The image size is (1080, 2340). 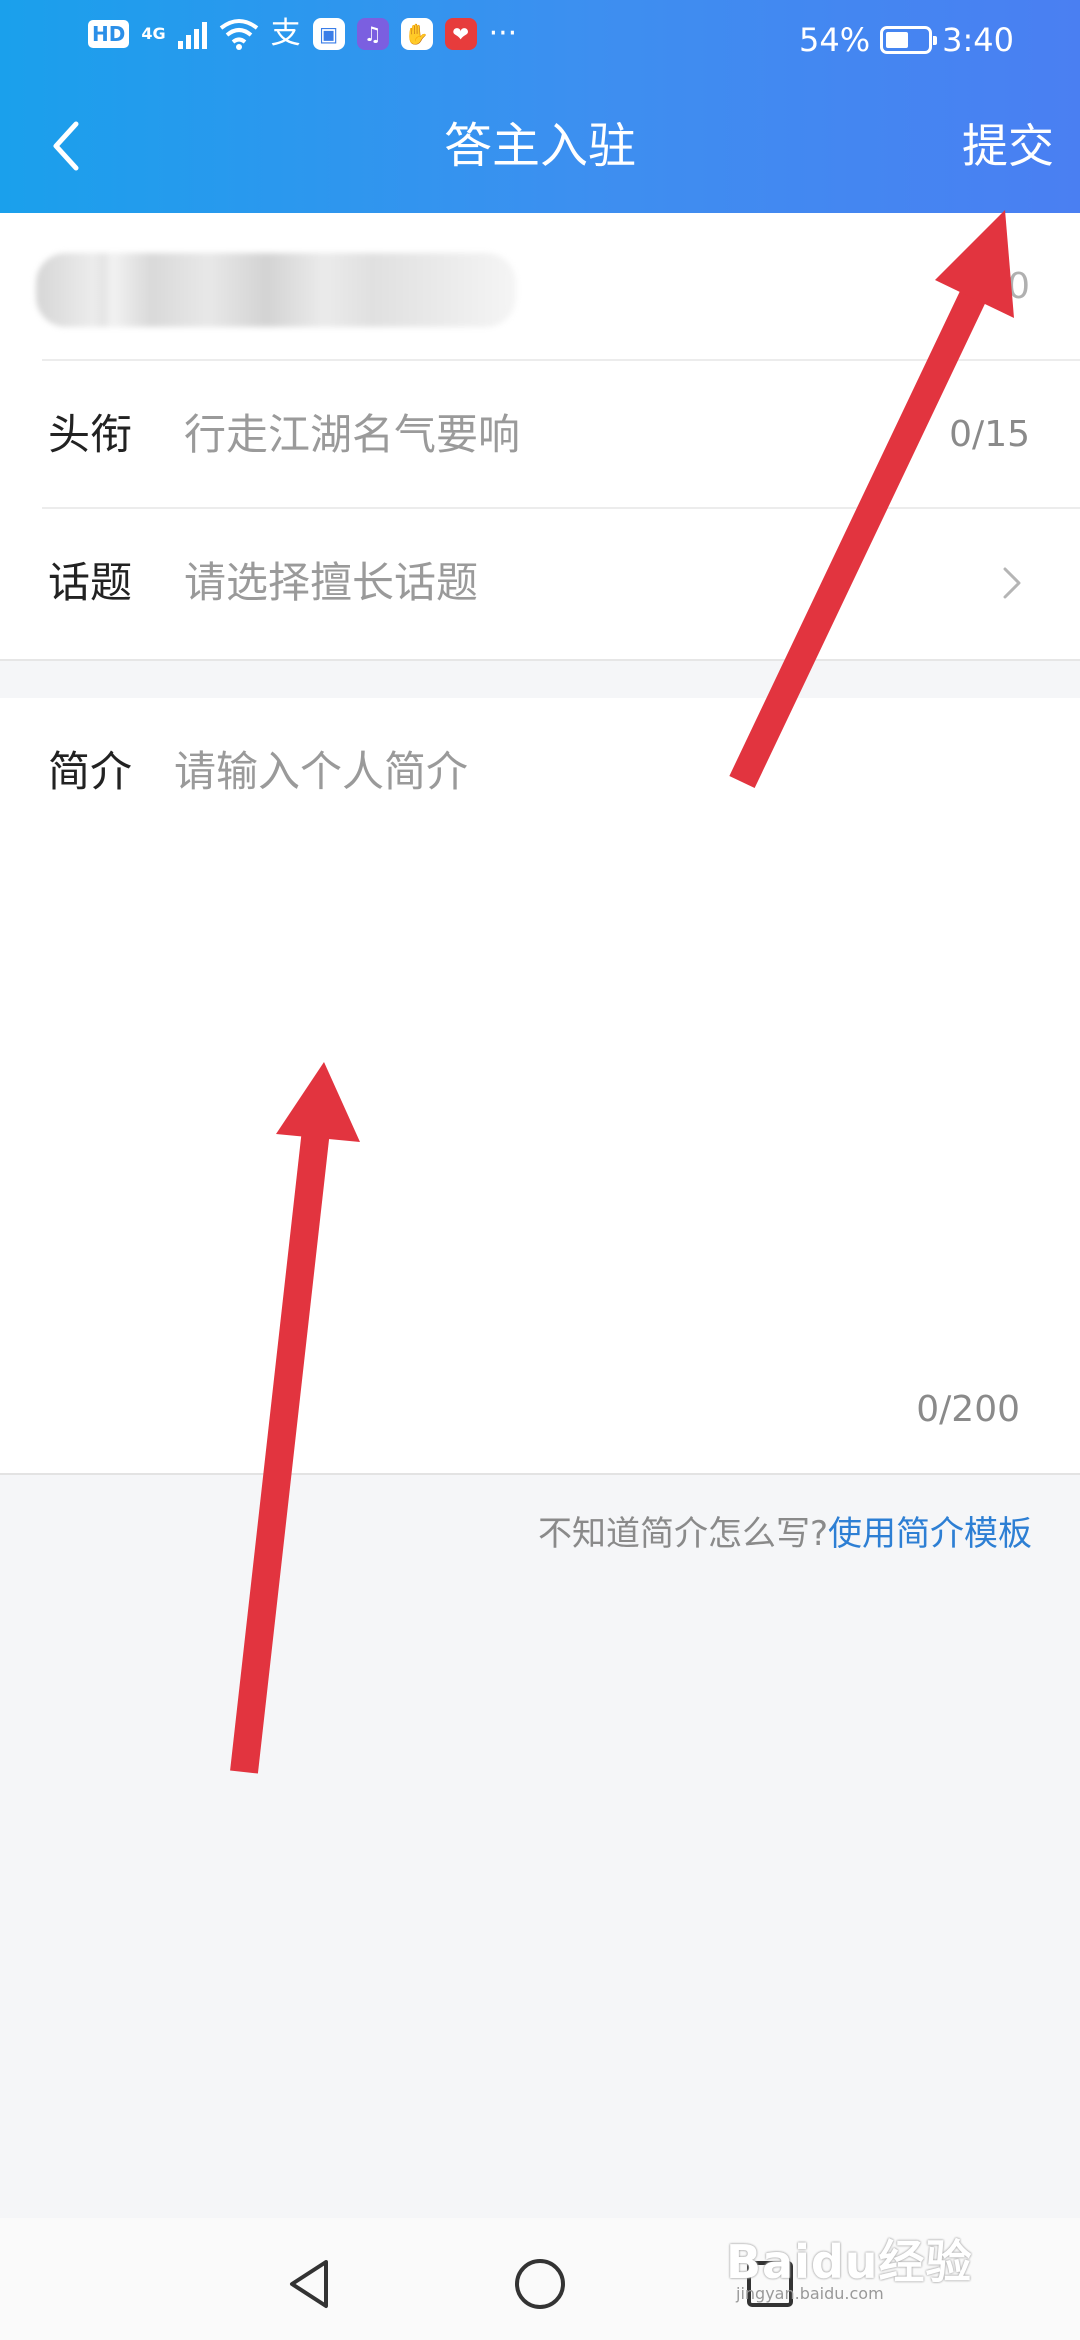 I want to click on nav-back-icon, so click(x=310, y=2284).